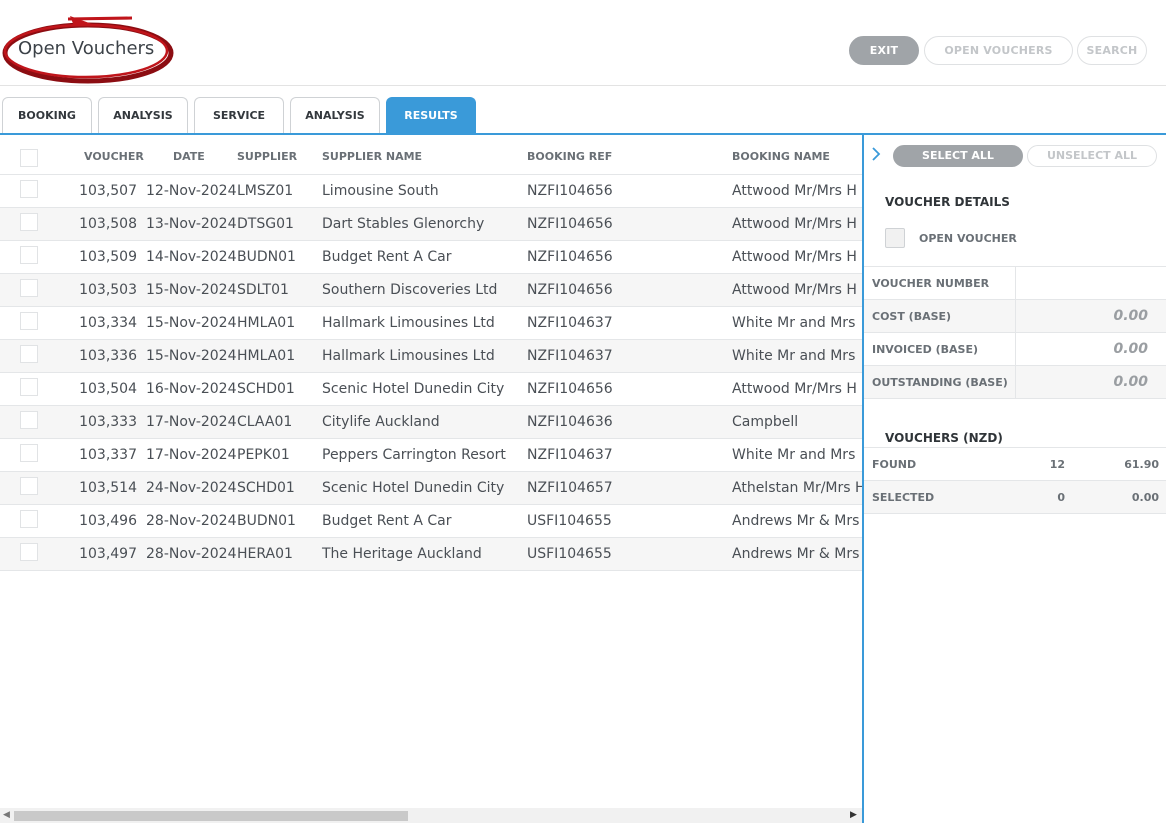  Describe the element at coordinates (1092, 156) in the screenshot. I see `unselect-all-button: UNSELECT ALL` at that location.